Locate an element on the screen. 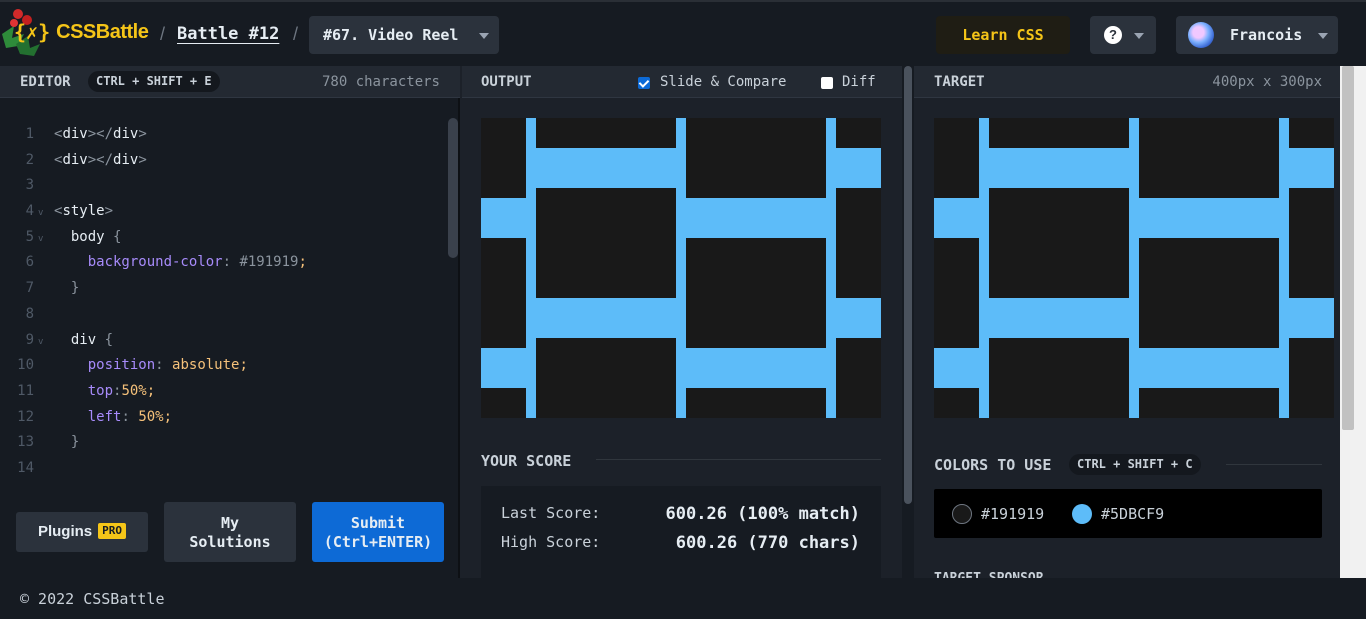 Image resolution: width=1366 pixels, height=619 pixels. colors-title: COLORS TO USE is located at coordinates (993, 465).